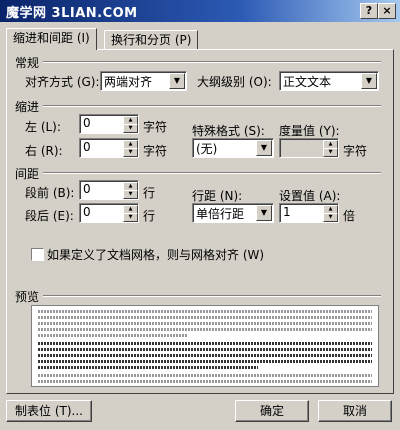  Describe the element at coordinates (87, 123) in the screenshot. I see `left-indent-value: 0` at that location.